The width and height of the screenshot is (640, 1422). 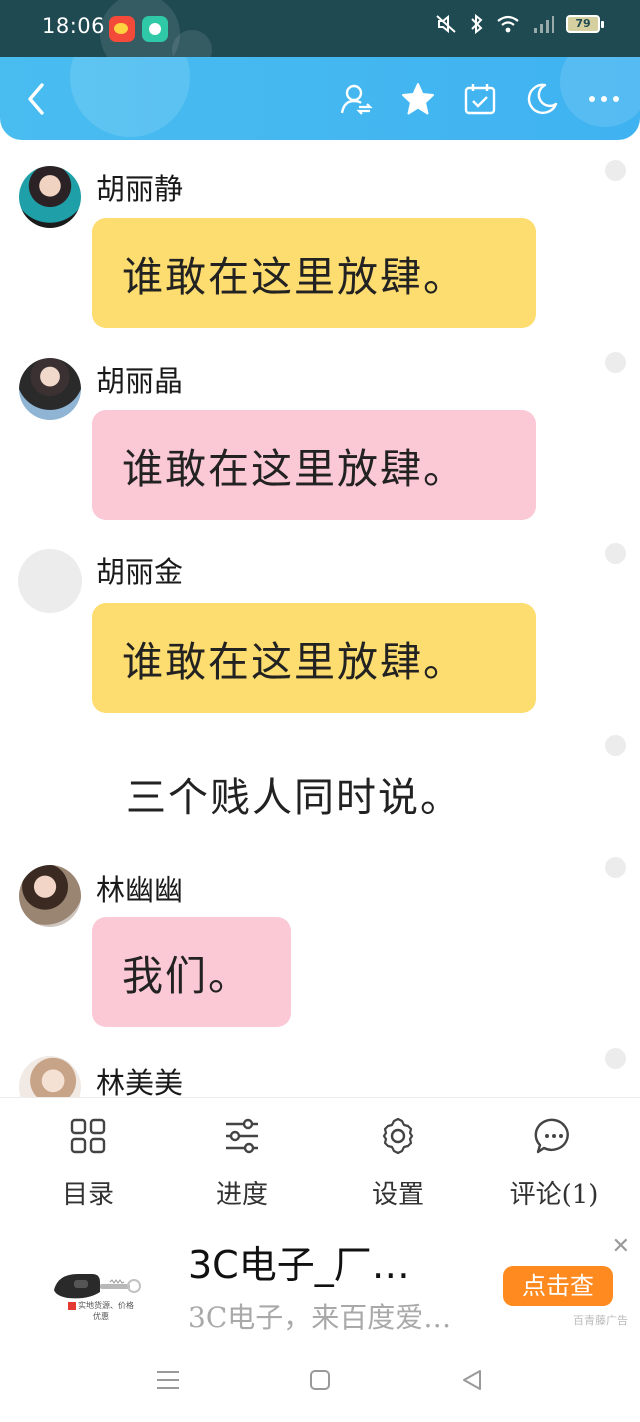 What do you see at coordinates (88, 1163) in the screenshot?
I see `toolbar-catalog-button: 目录` at bounding box center [88, 1163].